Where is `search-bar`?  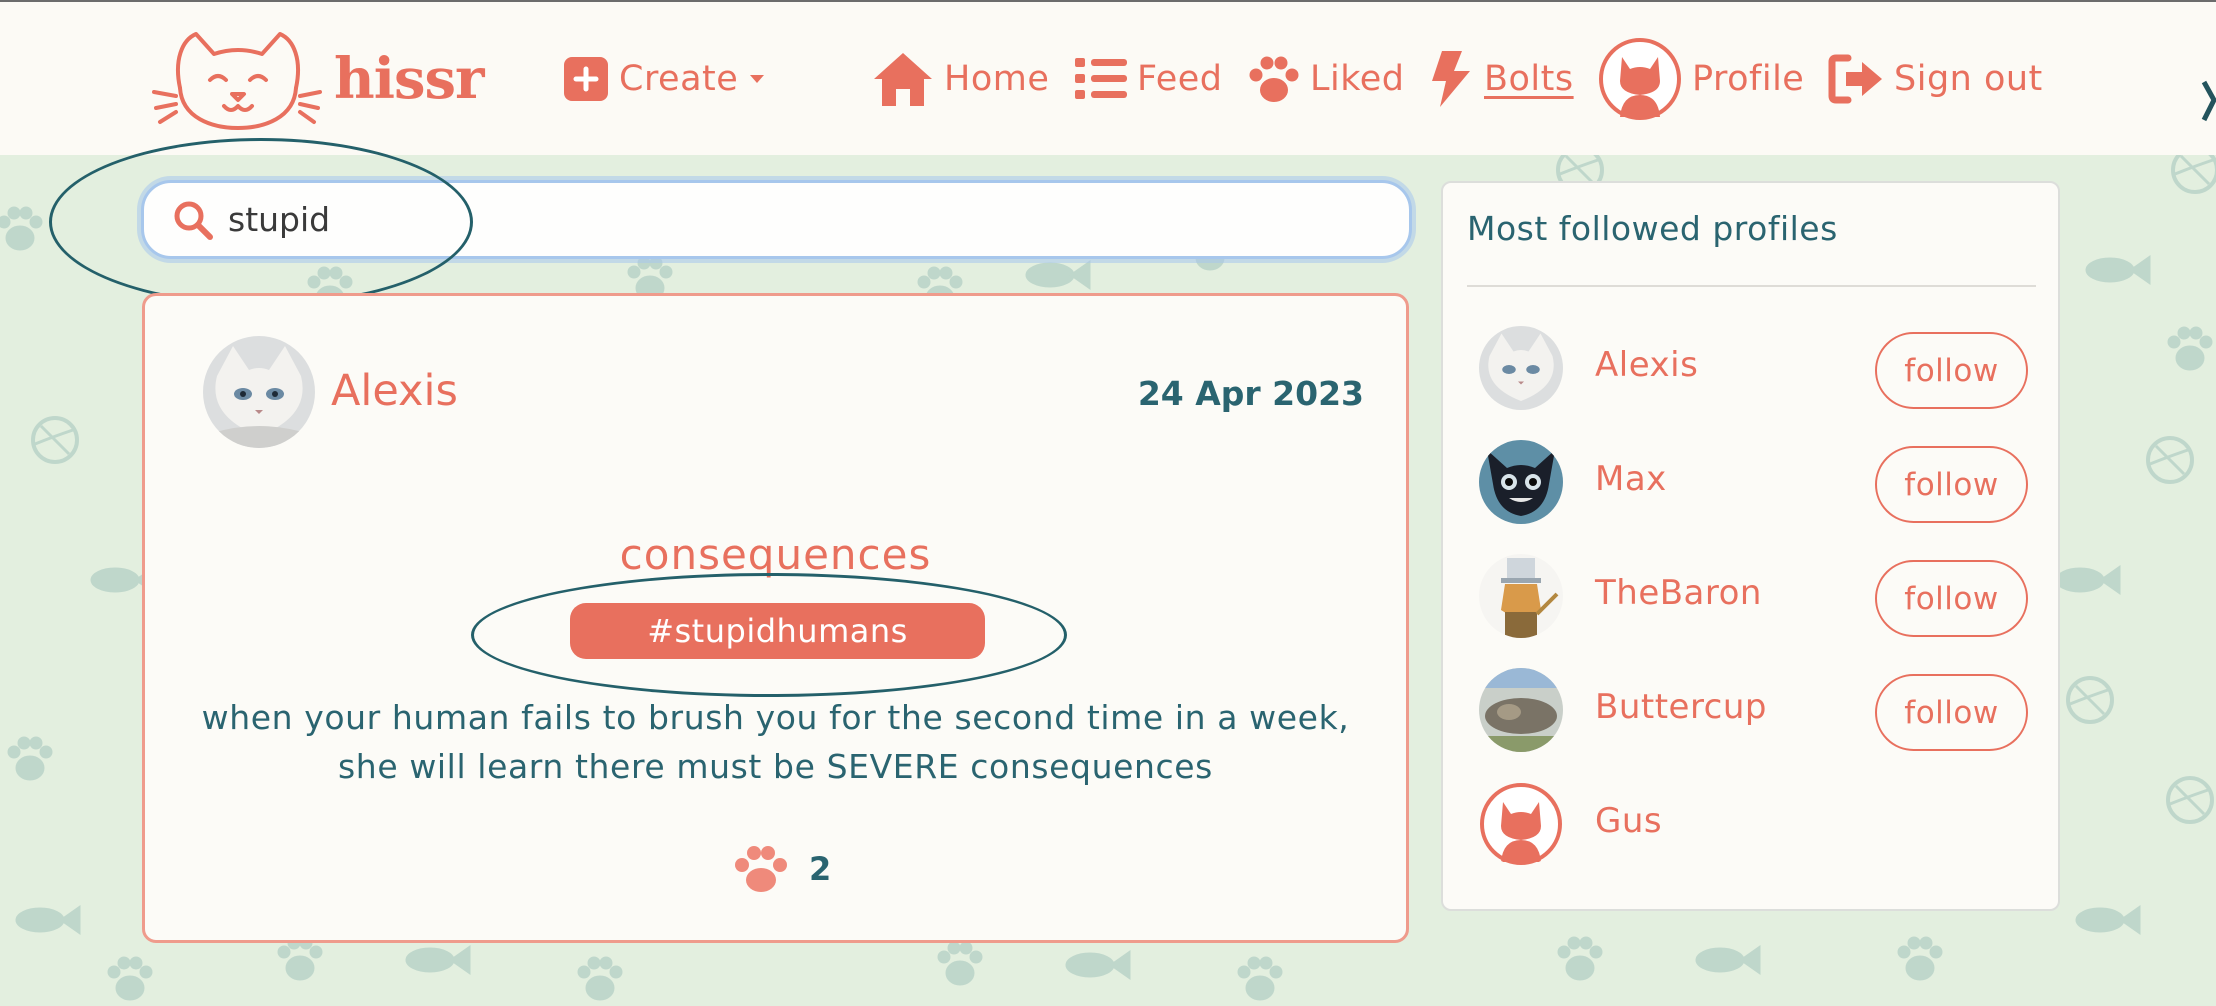
search-bar is located at coordinates (776, 219).